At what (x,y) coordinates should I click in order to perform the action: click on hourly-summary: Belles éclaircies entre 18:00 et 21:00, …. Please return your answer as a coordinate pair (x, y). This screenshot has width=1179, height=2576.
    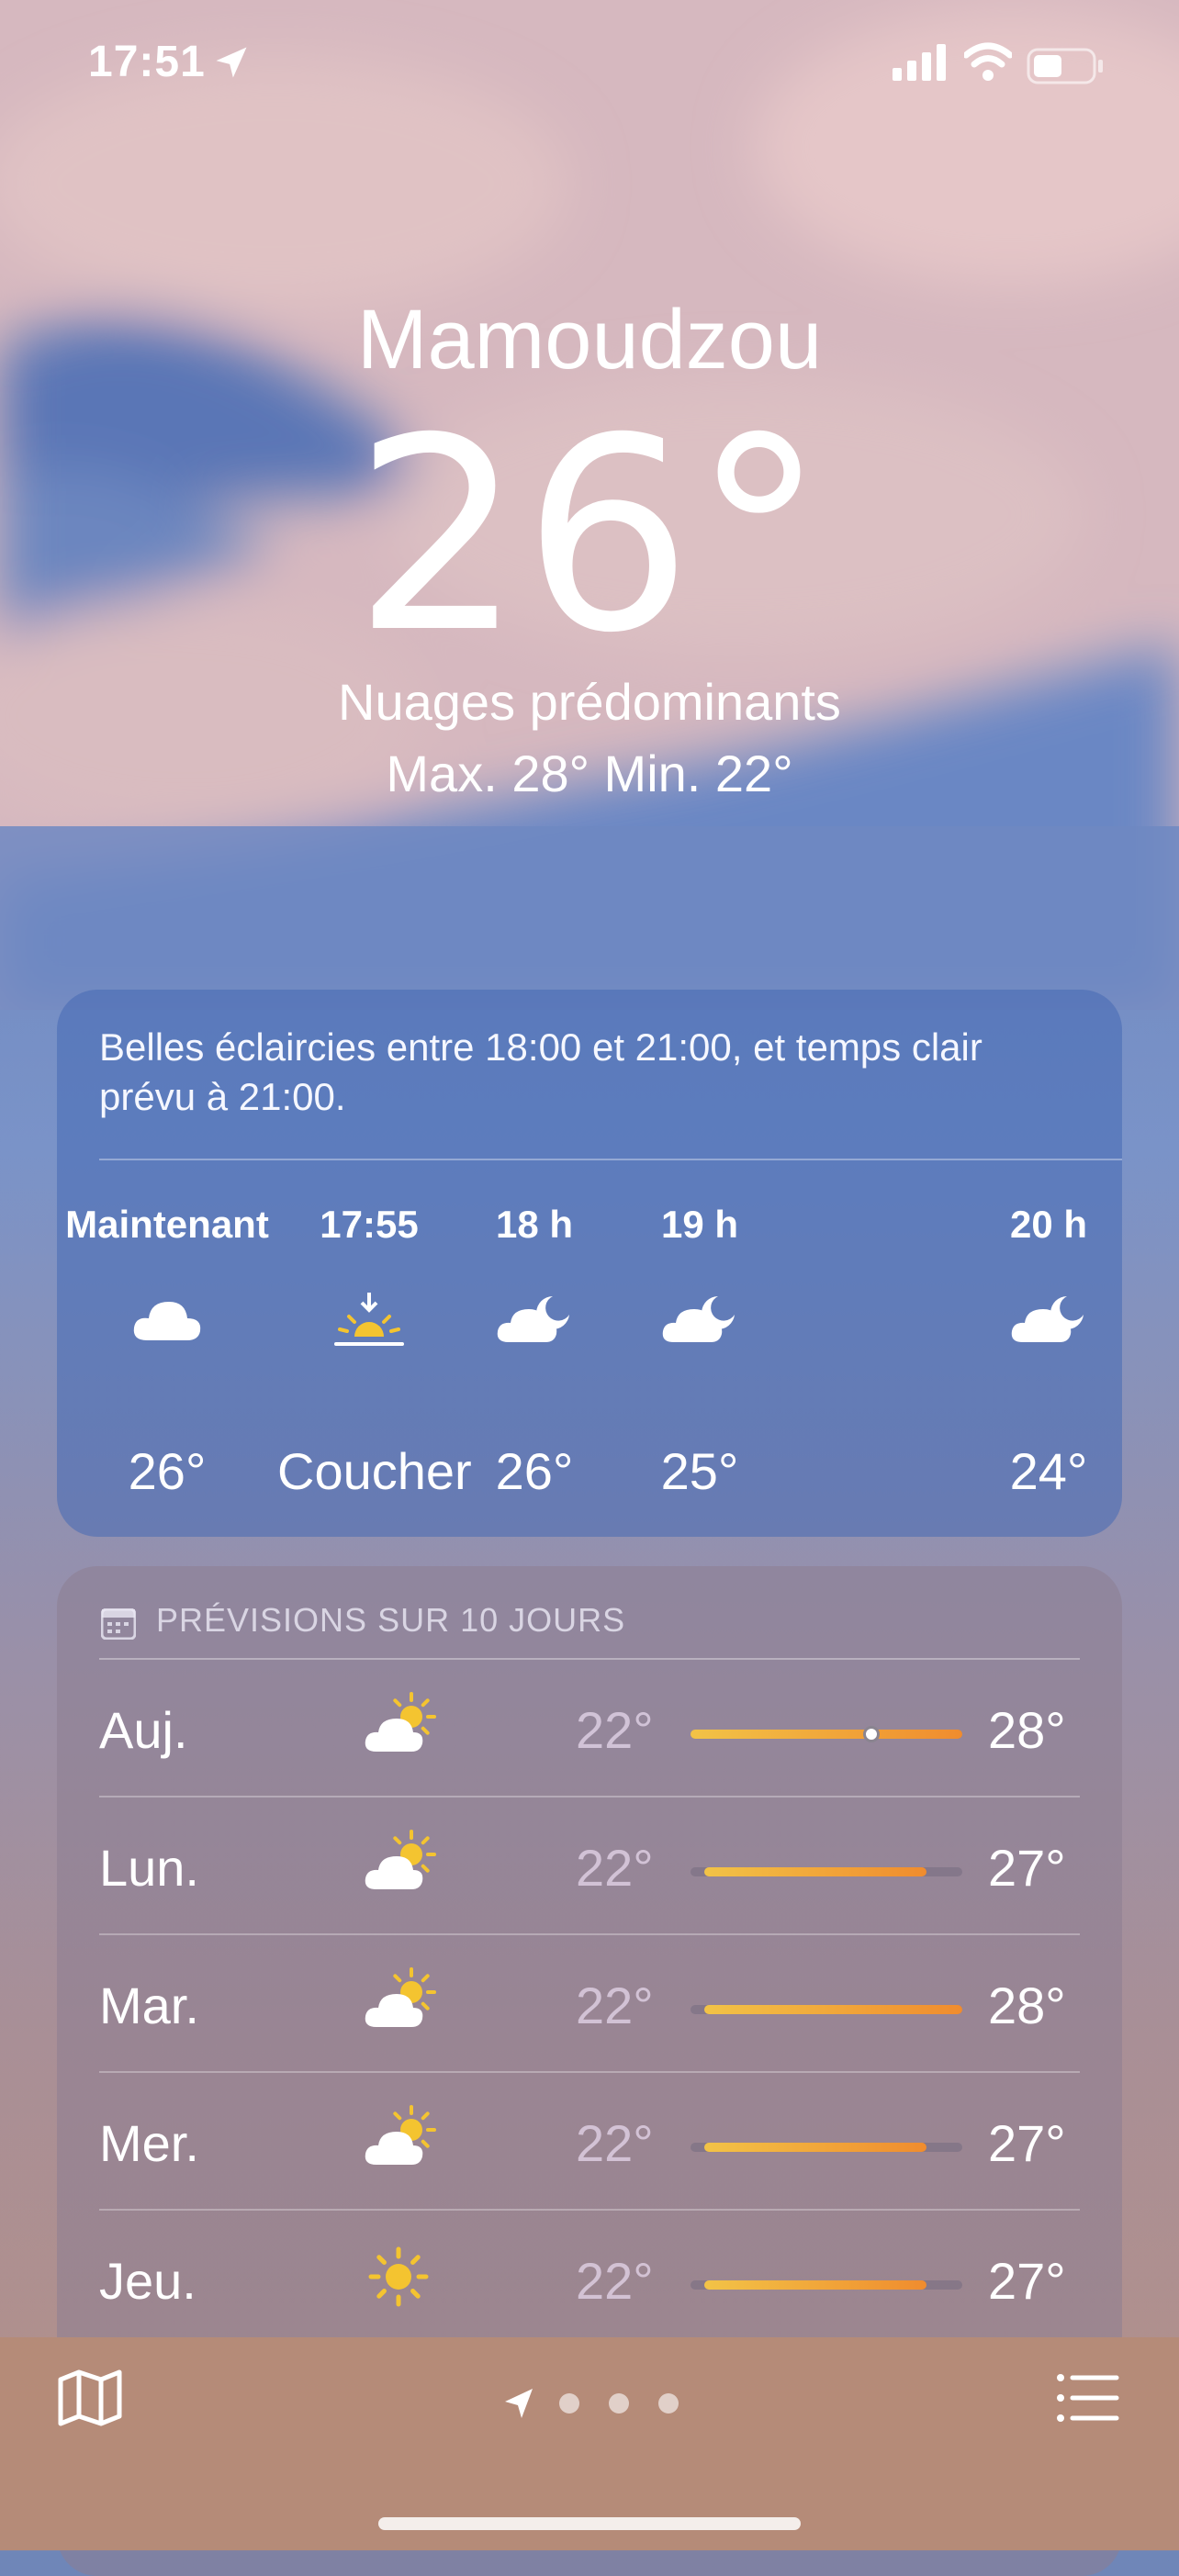
    Looking at the image, I should click on (540, 1071).